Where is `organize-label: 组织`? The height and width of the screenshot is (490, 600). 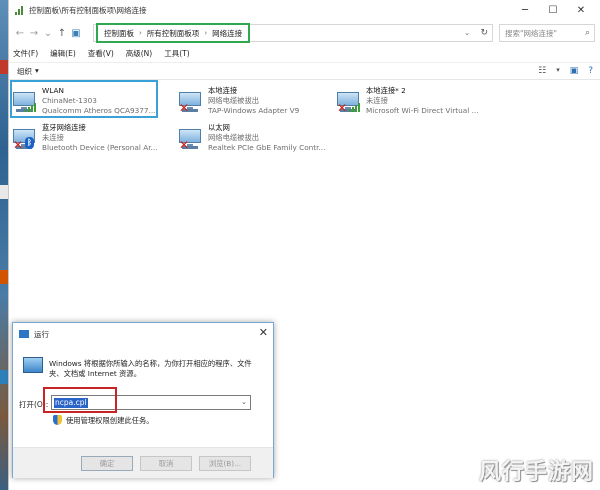
organize-label: 组织 is located at coordinates (24, 71).